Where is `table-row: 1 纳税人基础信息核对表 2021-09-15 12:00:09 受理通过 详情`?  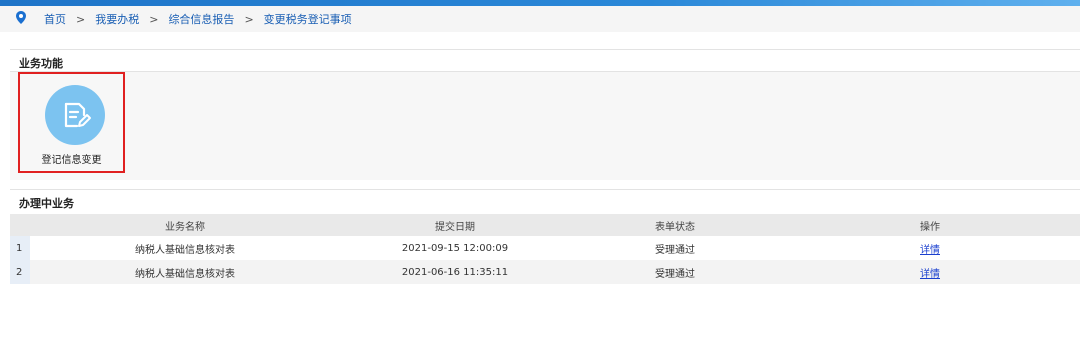
table-row: 1 纳税人基础信息核对表 2021-09-15 12:00:09 受理通过 详情 is located at coordinates (545, 248).